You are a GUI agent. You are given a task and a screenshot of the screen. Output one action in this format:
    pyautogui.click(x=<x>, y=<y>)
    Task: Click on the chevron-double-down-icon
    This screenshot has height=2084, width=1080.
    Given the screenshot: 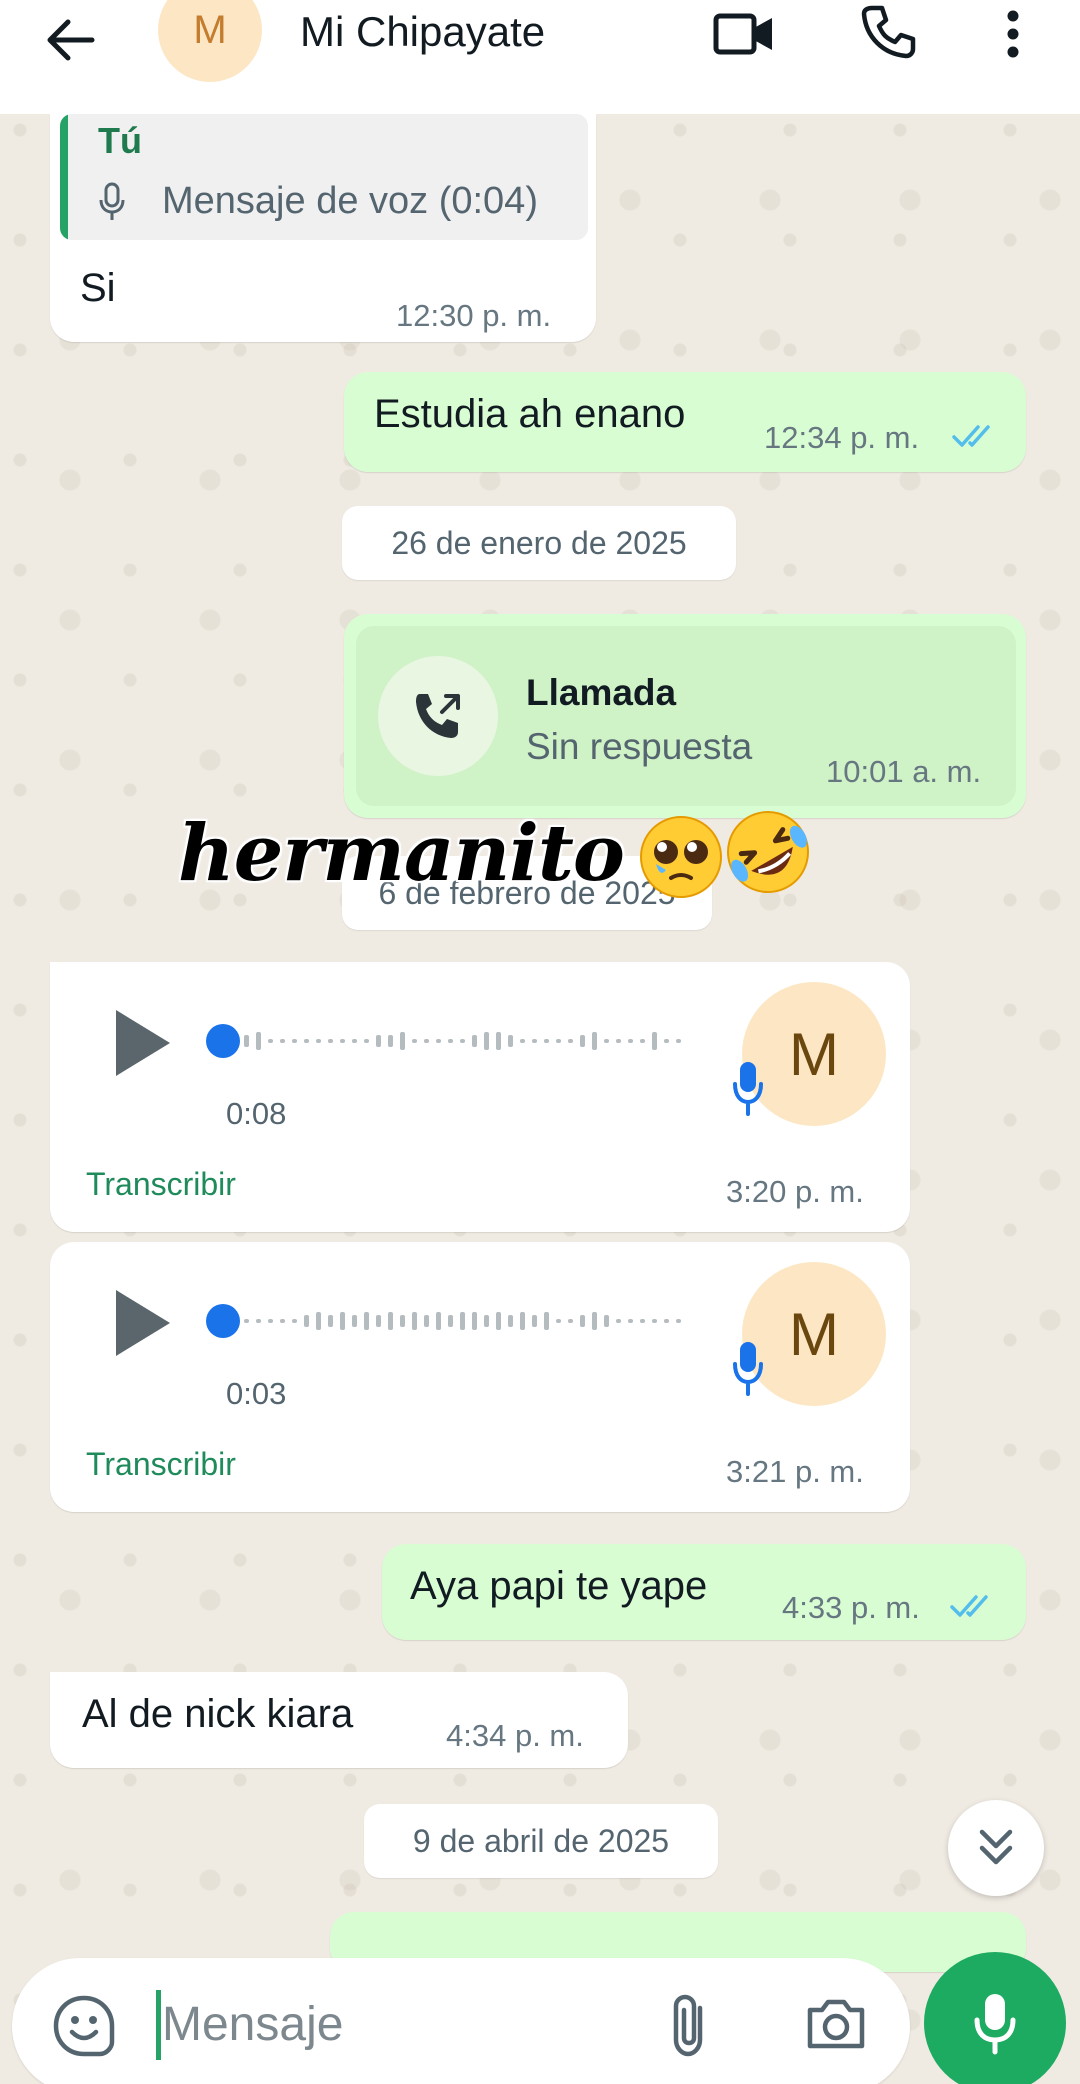 What is the action you would take?
    pyautogui.click(x=996, y=1847)
    